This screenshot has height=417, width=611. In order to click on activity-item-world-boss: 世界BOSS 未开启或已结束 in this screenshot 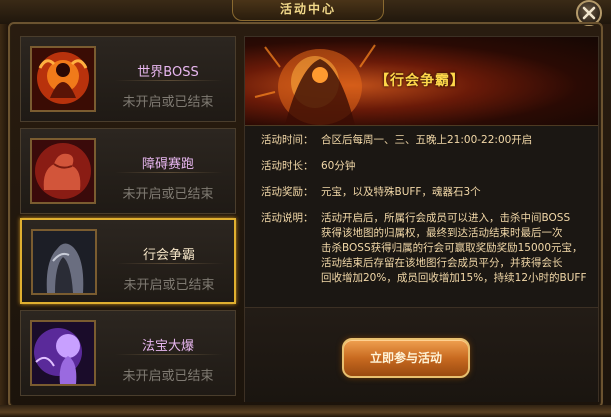, I will do `click(128, 79)`.